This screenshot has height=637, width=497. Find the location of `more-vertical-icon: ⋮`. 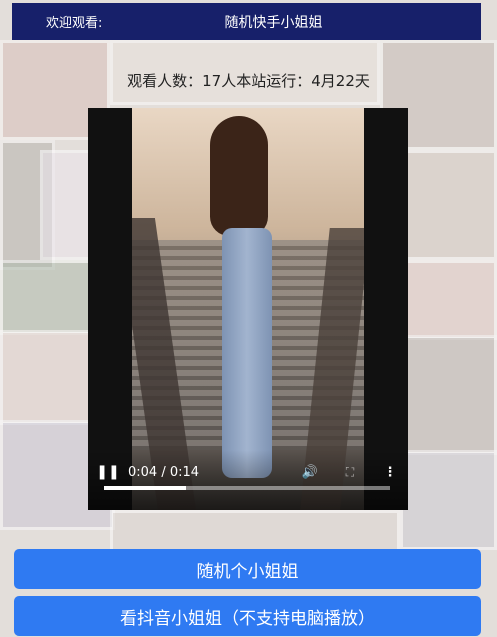

more-vertical-icon: ⋮ is located at coordinates (390, 472).